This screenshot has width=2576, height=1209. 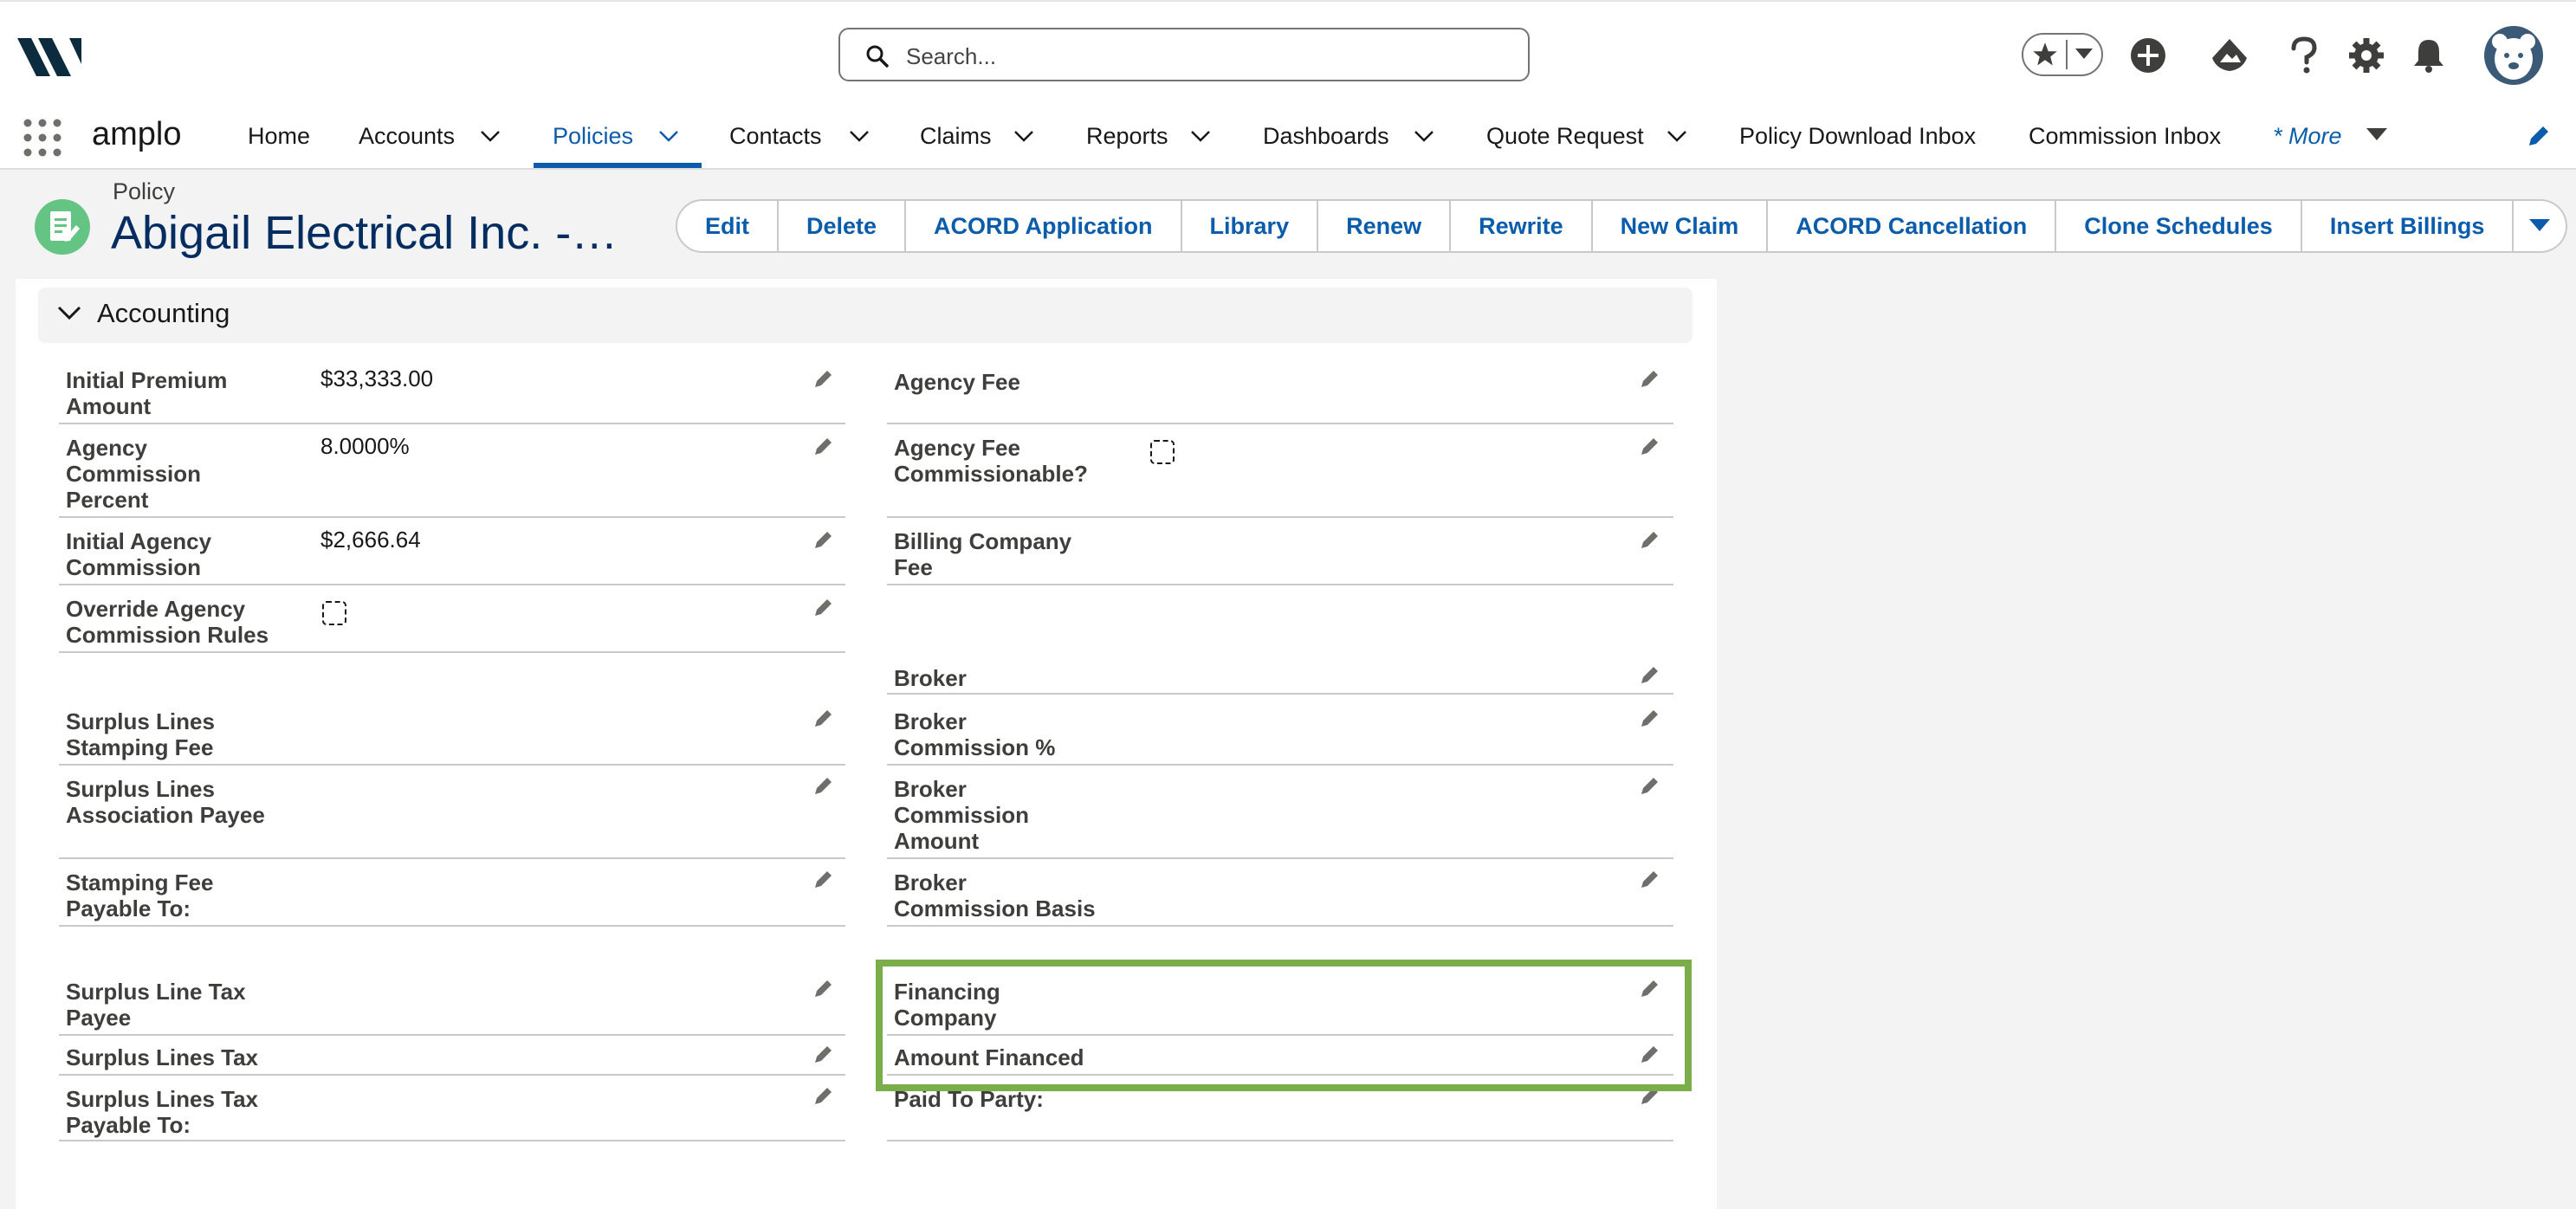 I want to click on field-label-agency-commission-percent: Agency Commission Percent, so click(x=134, y=474).